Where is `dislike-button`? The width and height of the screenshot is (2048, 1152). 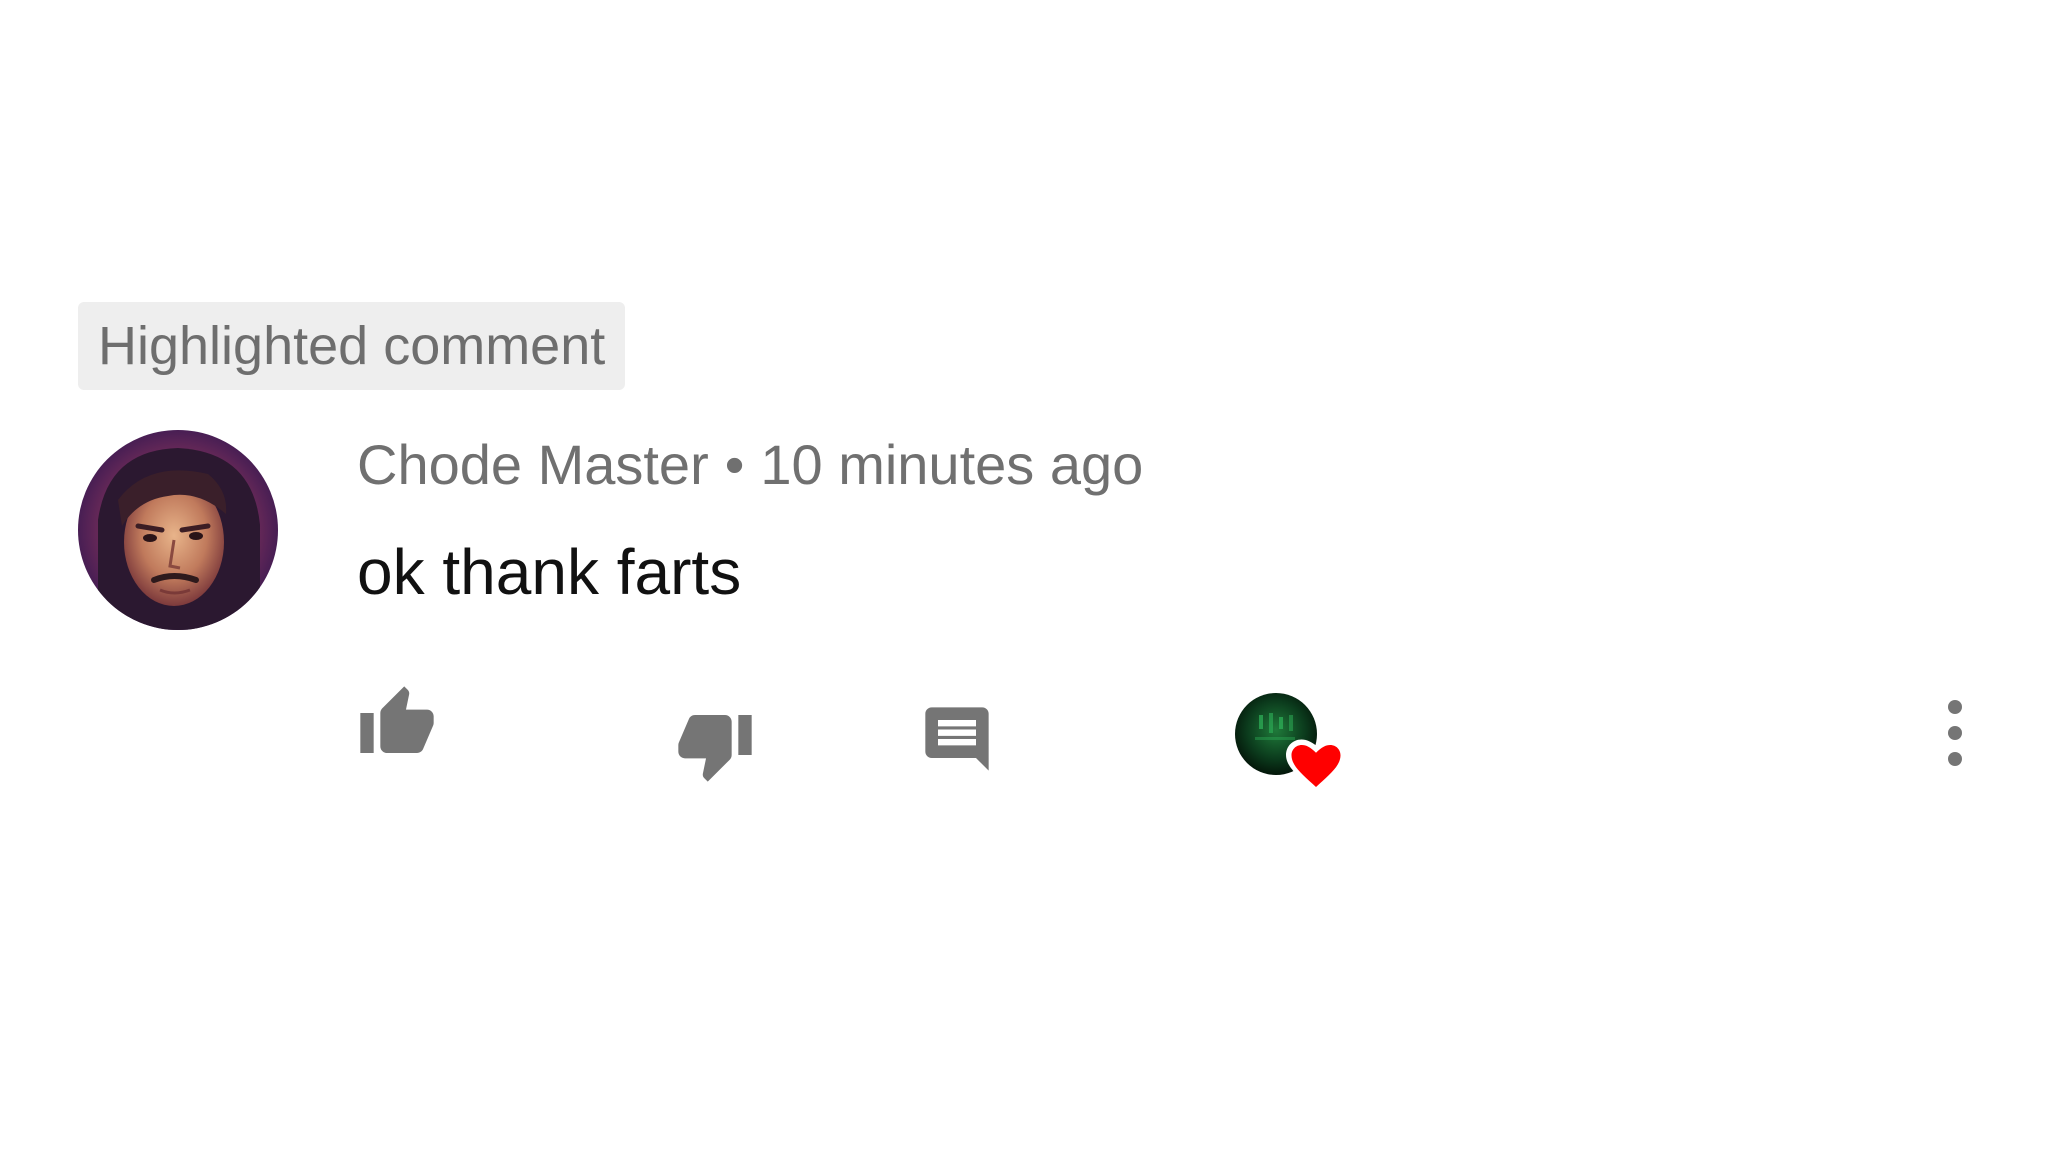 dislike-button is located at coordinates (715, 745).